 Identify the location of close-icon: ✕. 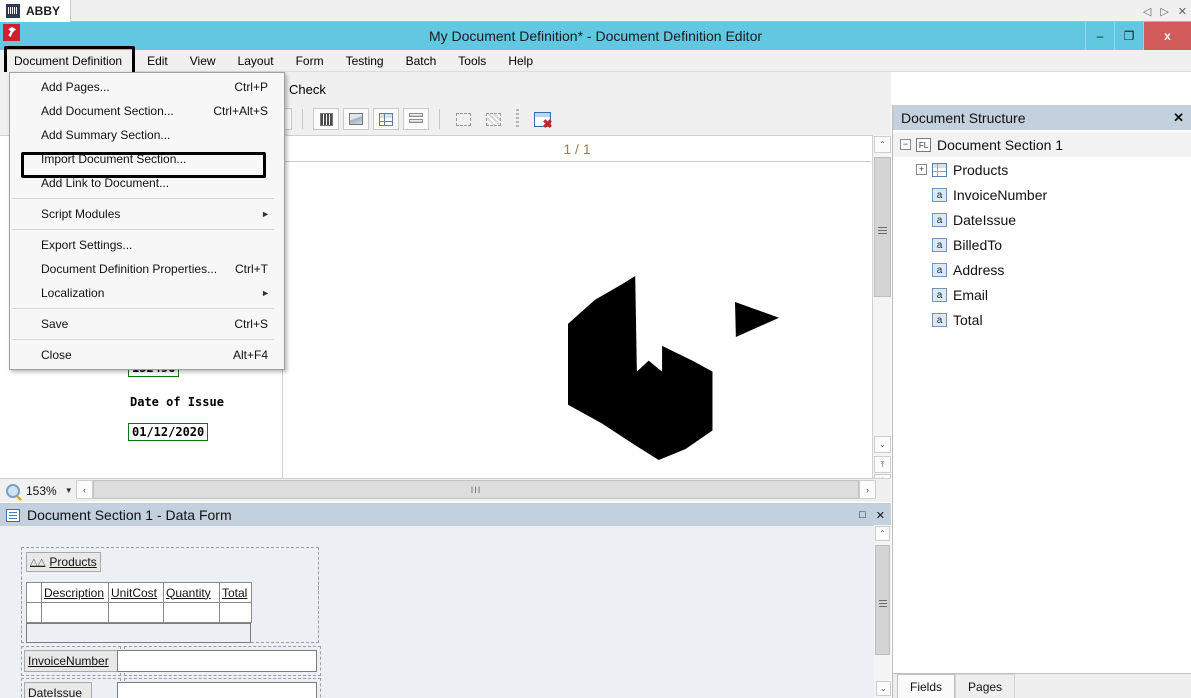
(1178, 118).